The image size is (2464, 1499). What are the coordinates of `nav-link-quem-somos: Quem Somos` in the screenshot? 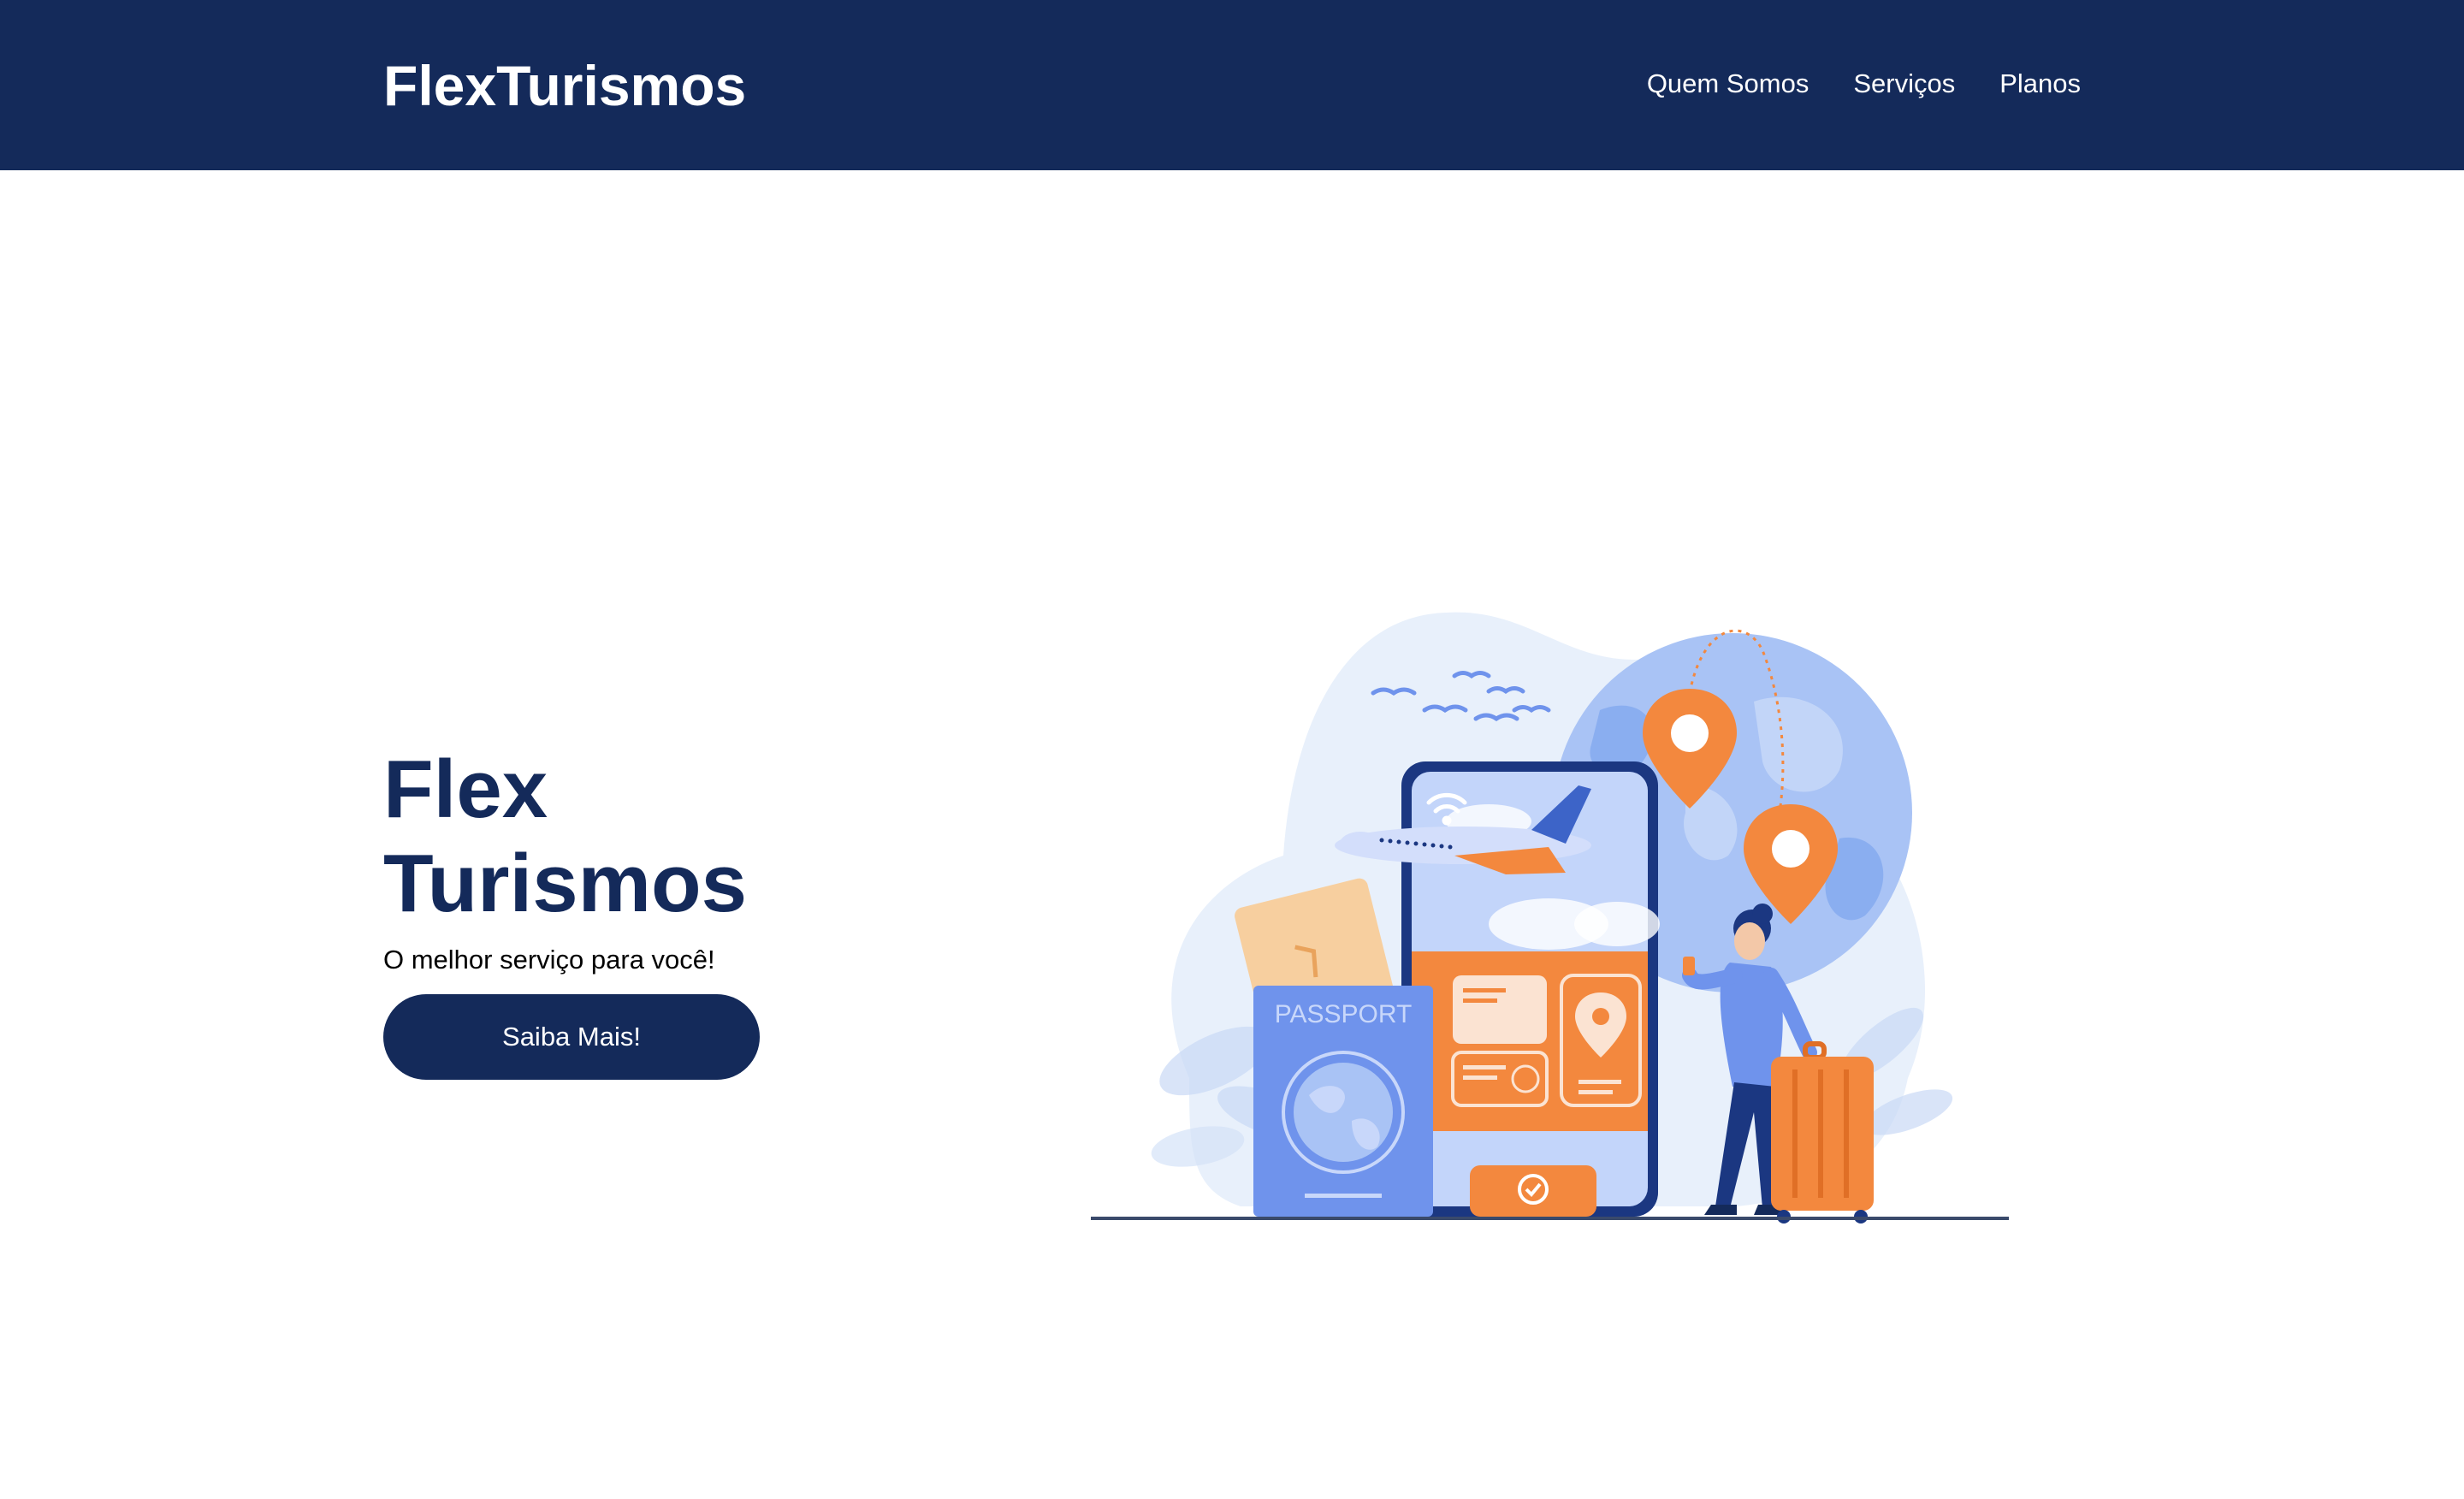 It's located at (1728, 83).